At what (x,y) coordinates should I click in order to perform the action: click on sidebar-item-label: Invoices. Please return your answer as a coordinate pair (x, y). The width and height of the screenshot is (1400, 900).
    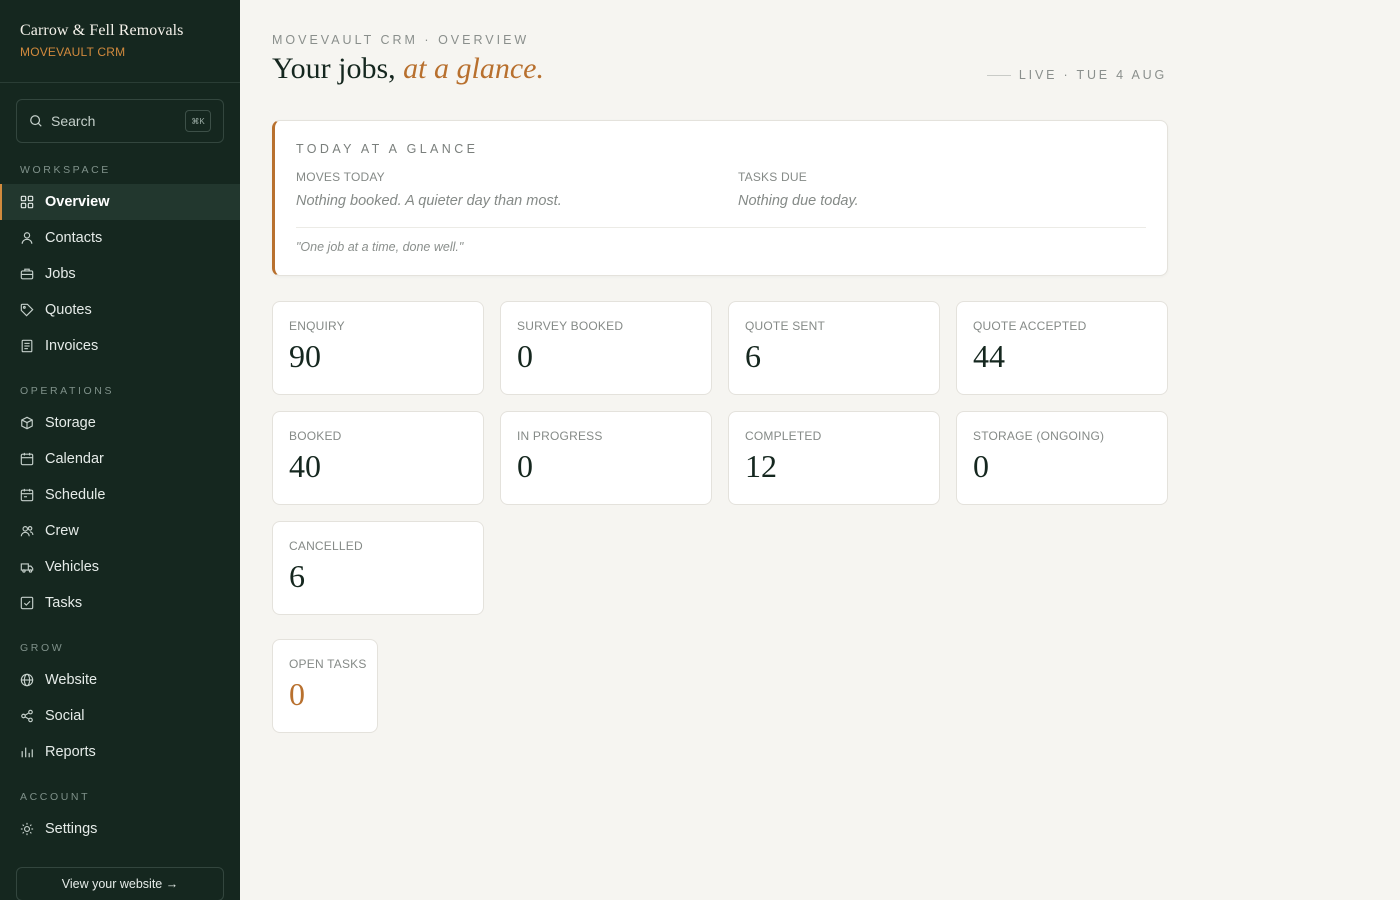
    Looking at the image, I should click on (72, 346).